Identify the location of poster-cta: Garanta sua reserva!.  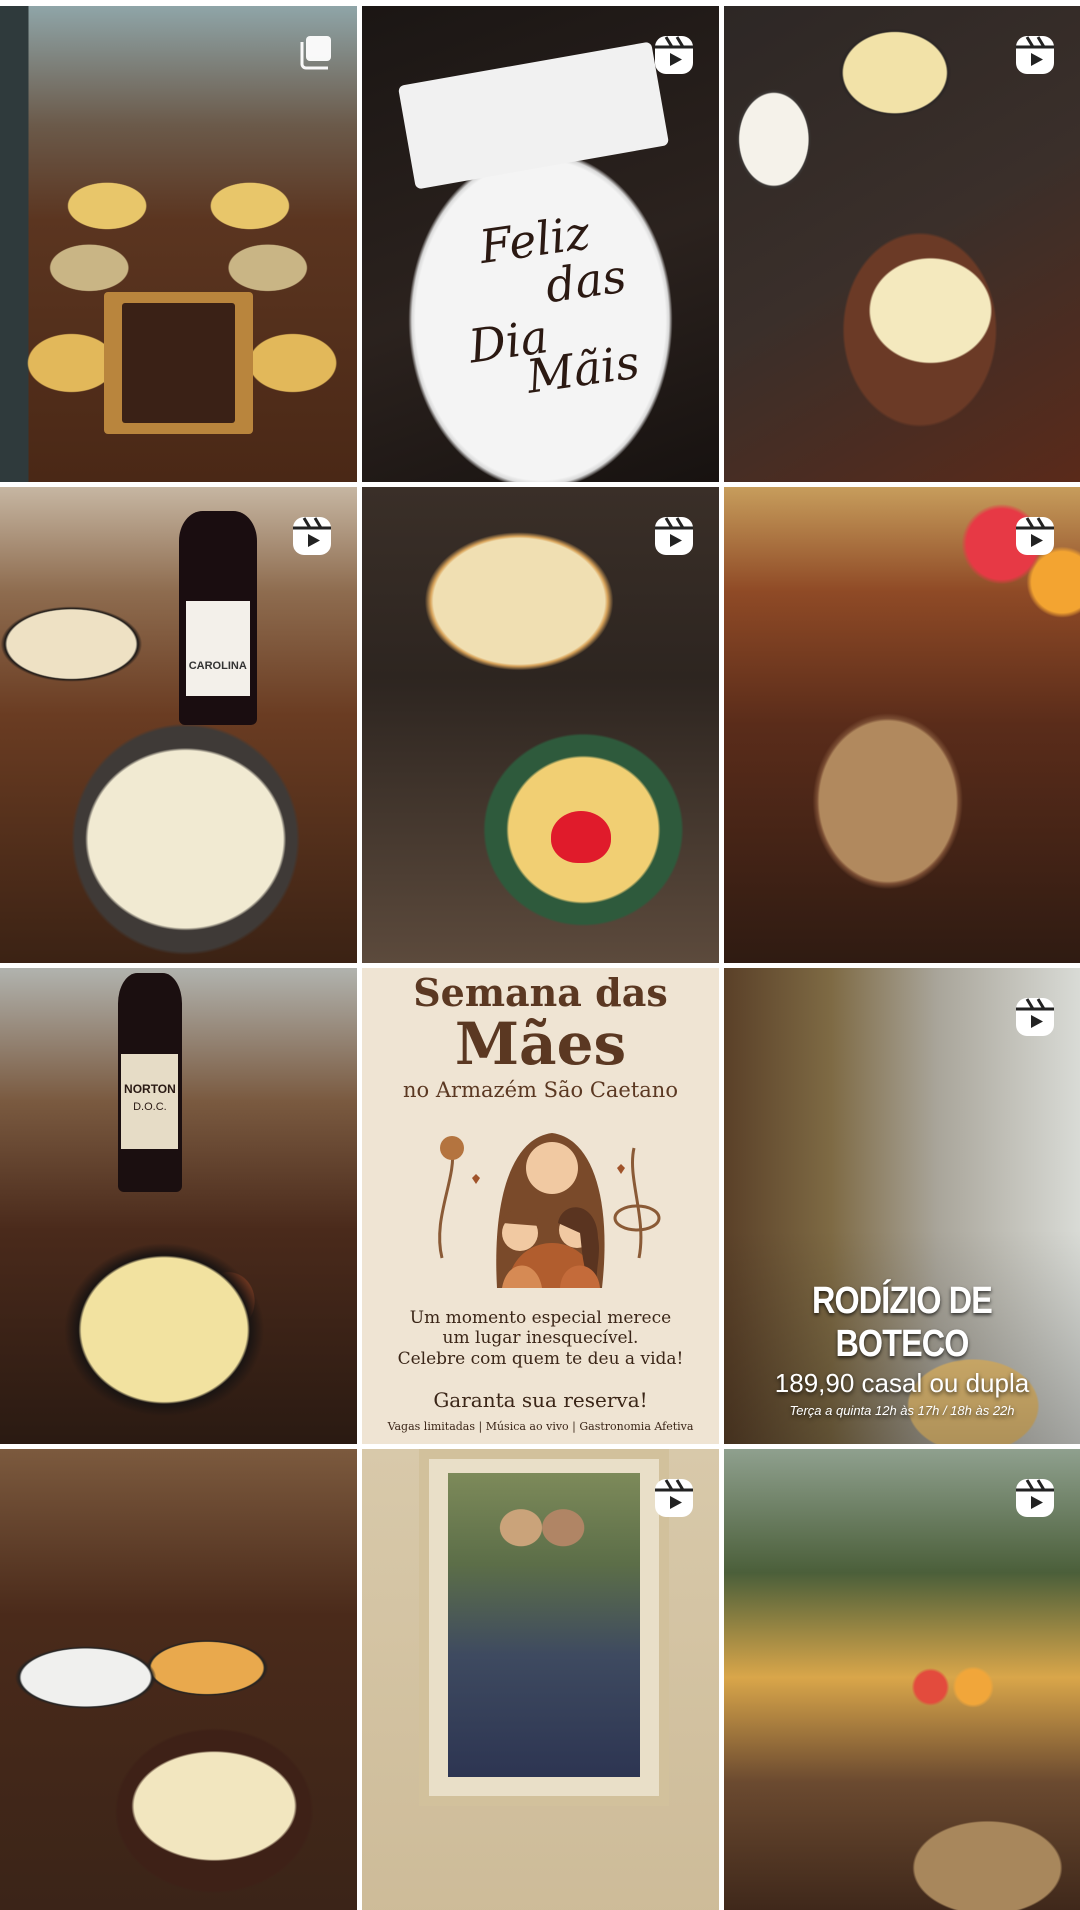
(540, 1400).